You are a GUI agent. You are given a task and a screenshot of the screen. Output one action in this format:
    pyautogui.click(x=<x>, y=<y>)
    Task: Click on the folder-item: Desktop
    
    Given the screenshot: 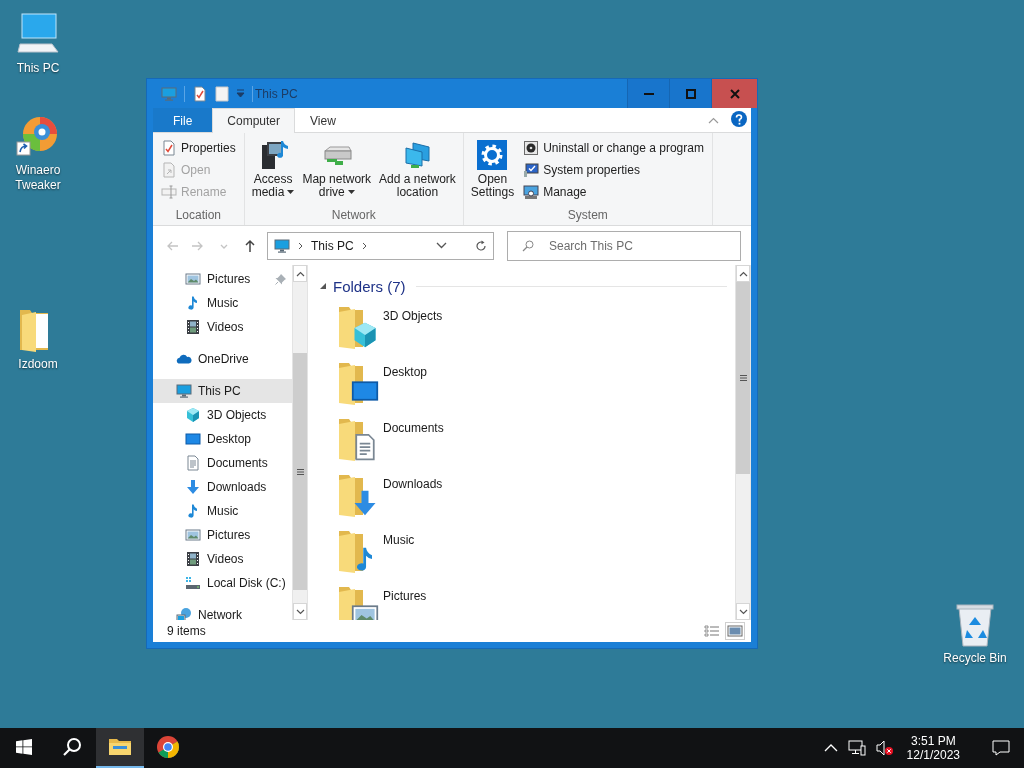 What is the action you would take?
    pyautogui.click(x=449, y=386)
    